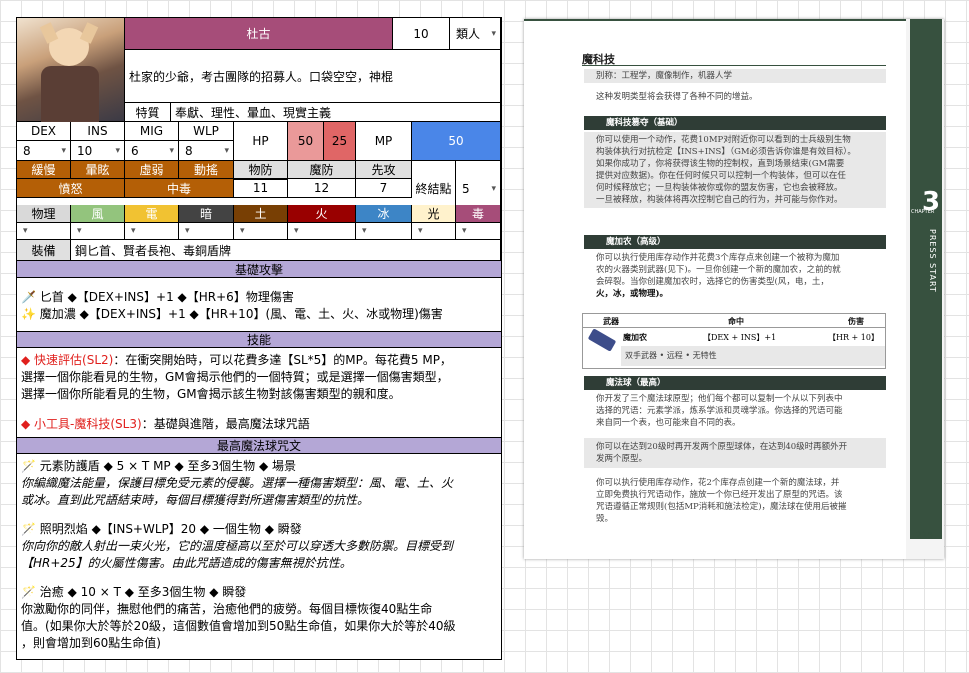  What do you see at coordinates (712, 282) in the screenshot?
I see `magicannon-line: 会碎裂。当你创建魔加农时，选择它的伤害类型(风，电，土，` at bounding box center [712, 282].